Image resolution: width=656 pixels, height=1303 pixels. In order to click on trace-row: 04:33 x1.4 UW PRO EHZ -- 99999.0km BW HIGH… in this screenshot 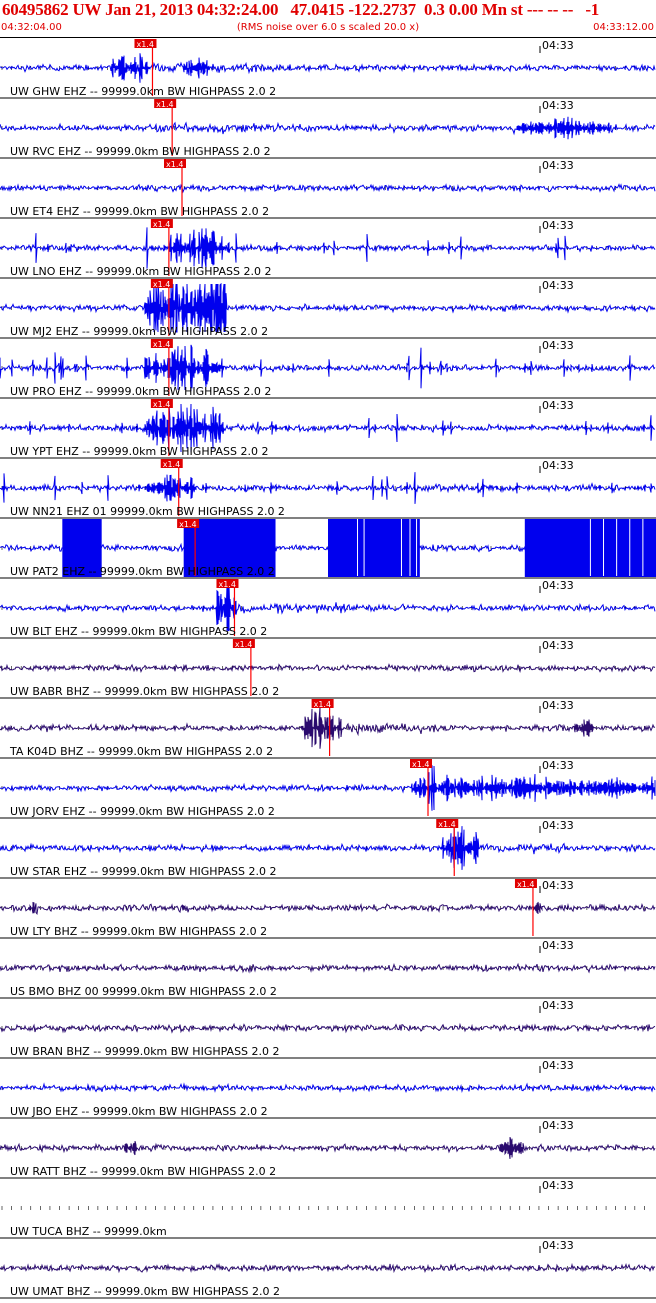, I will do `click(328, 369)`.